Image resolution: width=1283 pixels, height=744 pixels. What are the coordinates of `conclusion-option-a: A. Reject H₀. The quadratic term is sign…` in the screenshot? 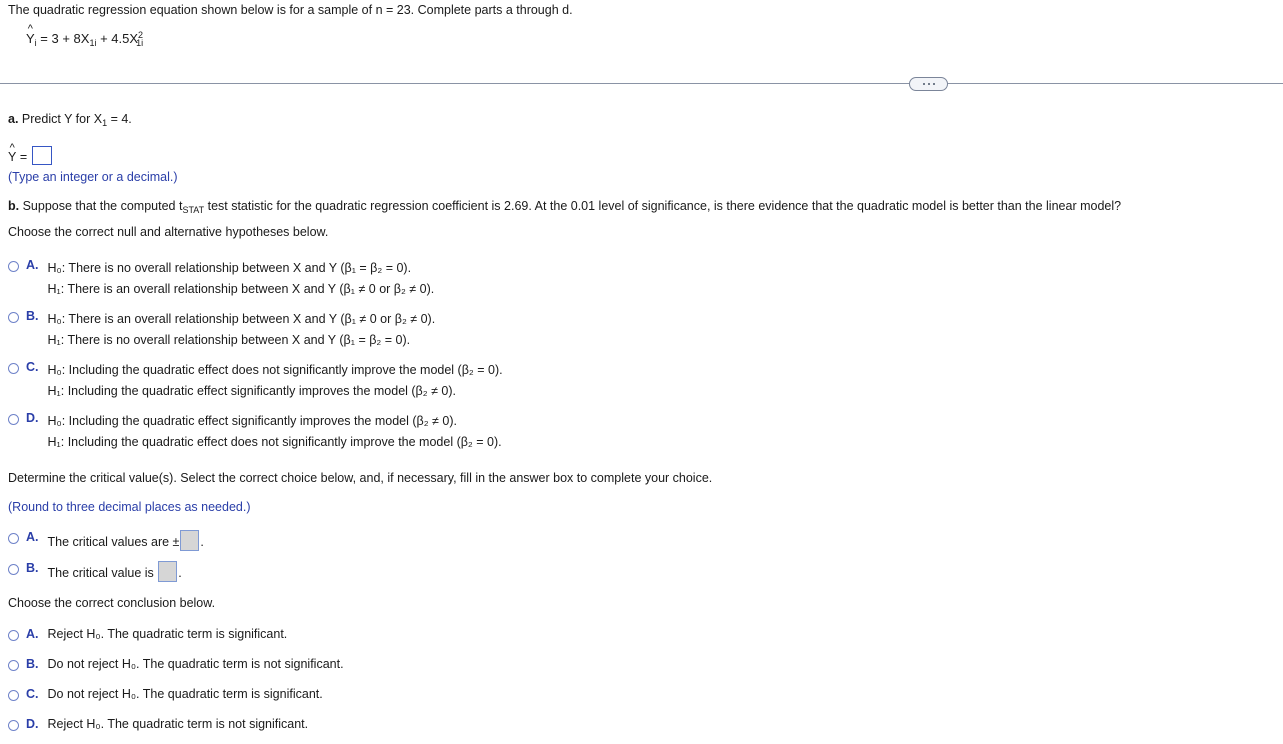 It's located at (147, 634).